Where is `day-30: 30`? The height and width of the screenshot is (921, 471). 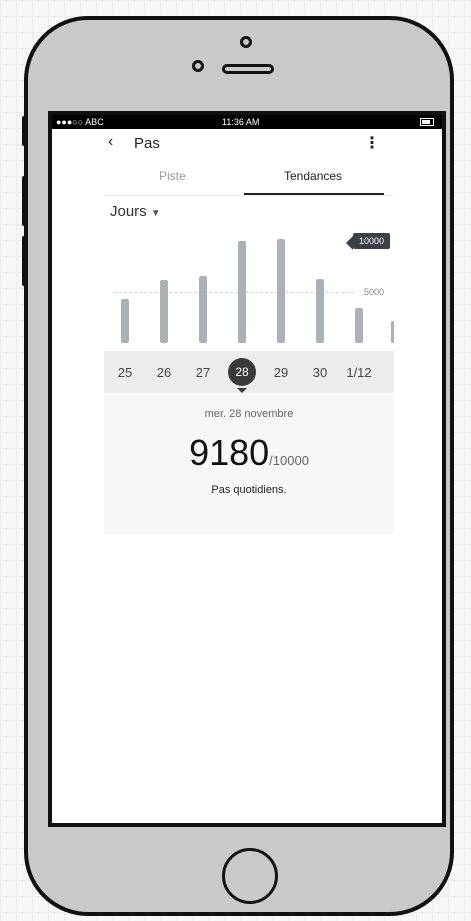
day-30: 30 is located at coordinates (320, 372).